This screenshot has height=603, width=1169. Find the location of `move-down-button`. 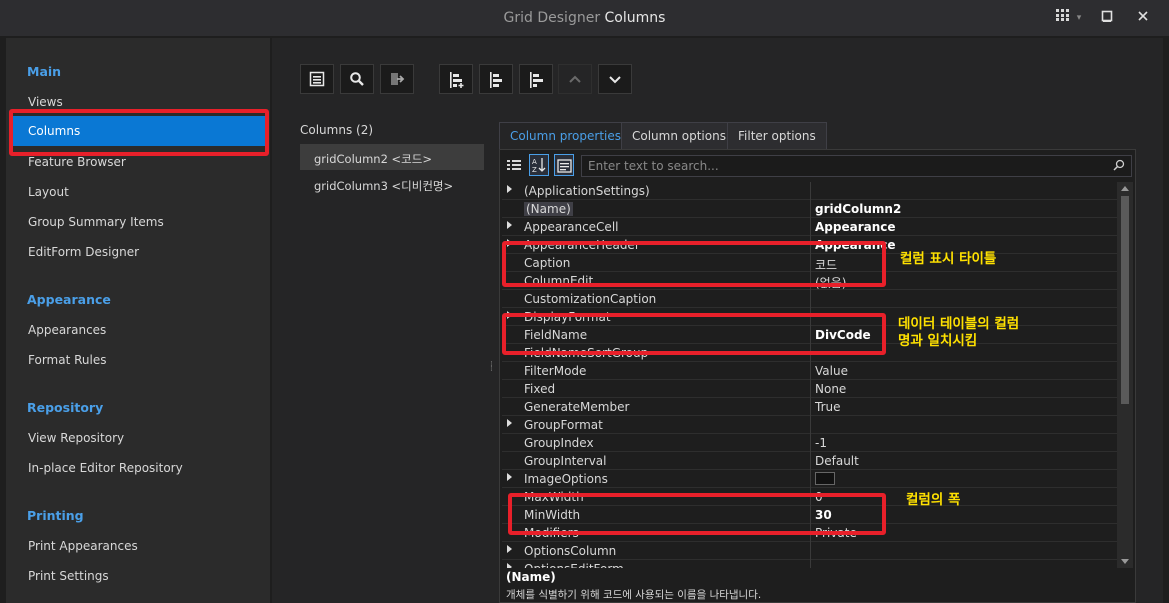

move-down-button is located at coordinates (615, 79).